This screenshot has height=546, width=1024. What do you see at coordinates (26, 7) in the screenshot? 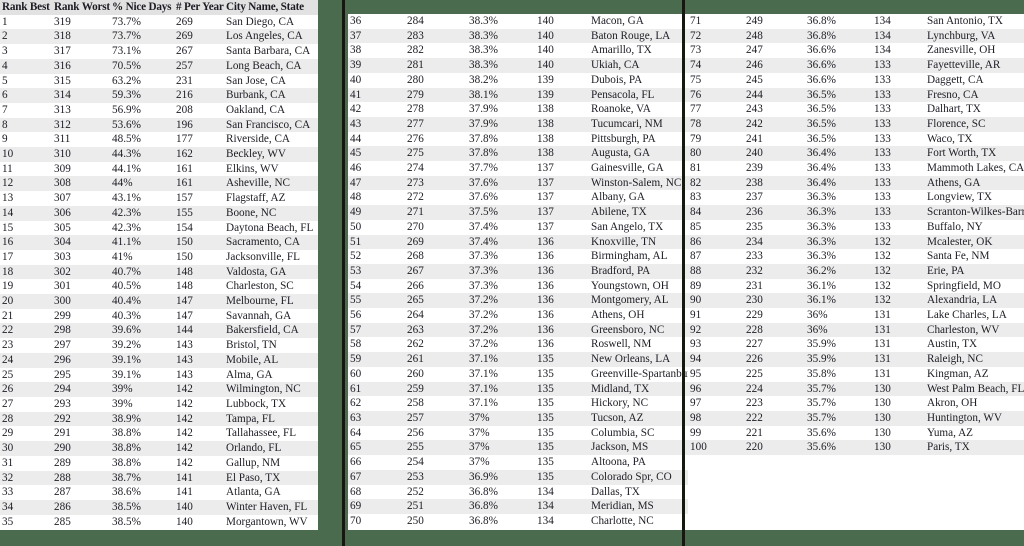
I see `header-rank-best: Rank Best` at bounding box center [26, 7].